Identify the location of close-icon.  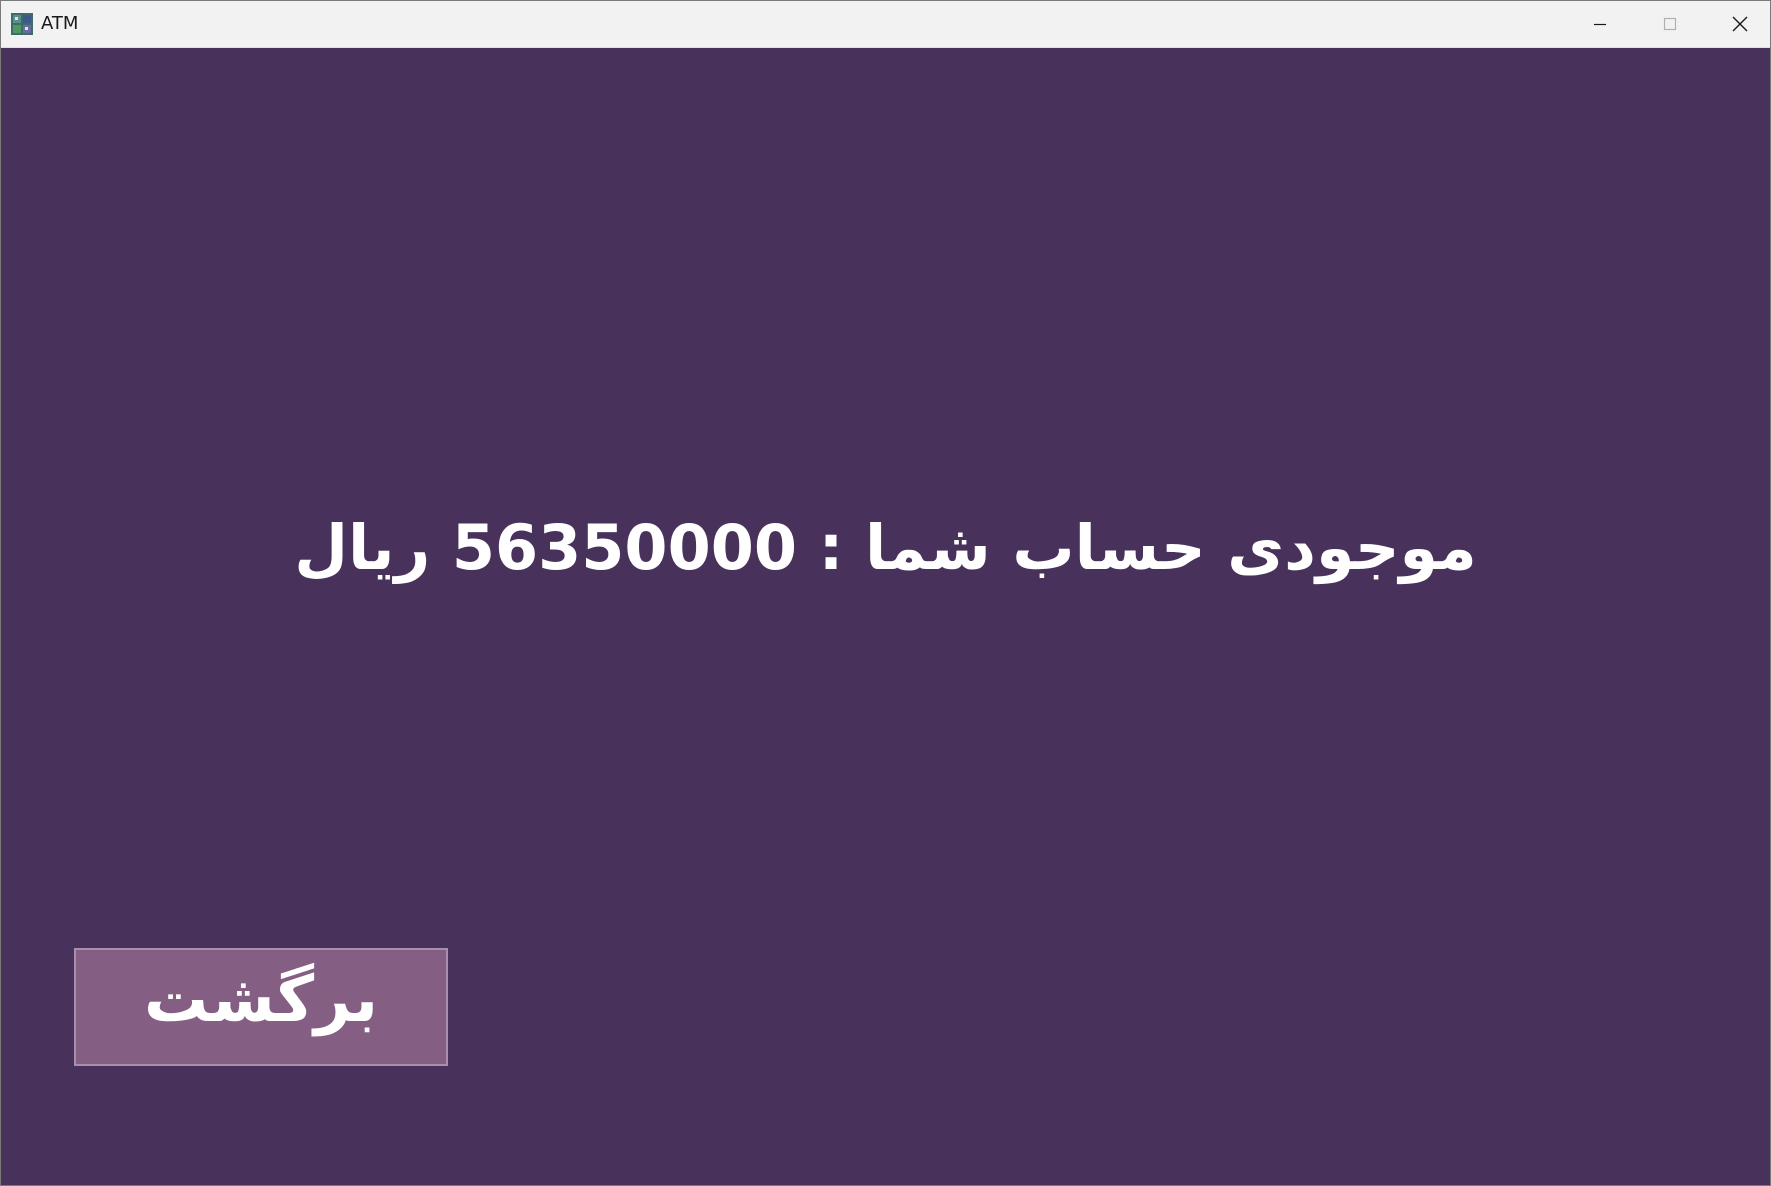
(1740, 24).